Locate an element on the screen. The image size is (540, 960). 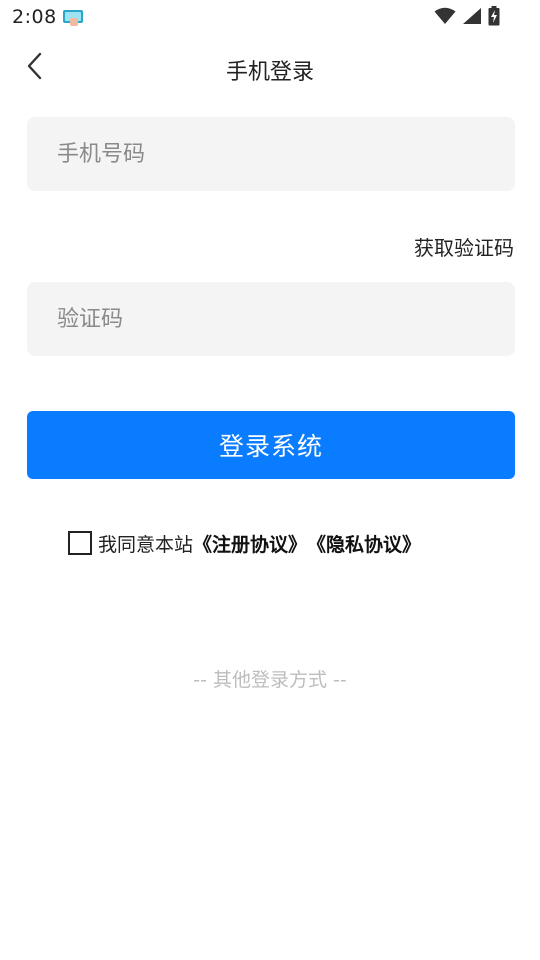
register-agreement-link: 《注册协议》 is located at coordinates (250, 543).